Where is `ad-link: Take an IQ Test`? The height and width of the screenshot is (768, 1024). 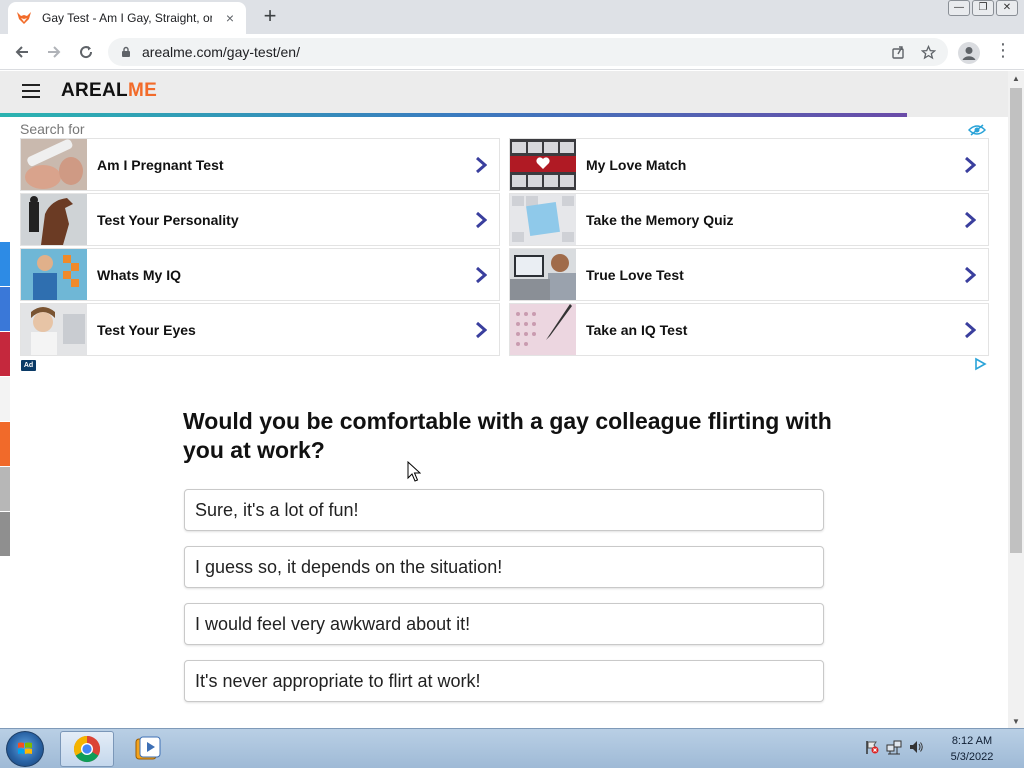 ad-link: Take an IQ Test is located at coordinates (749, 329).